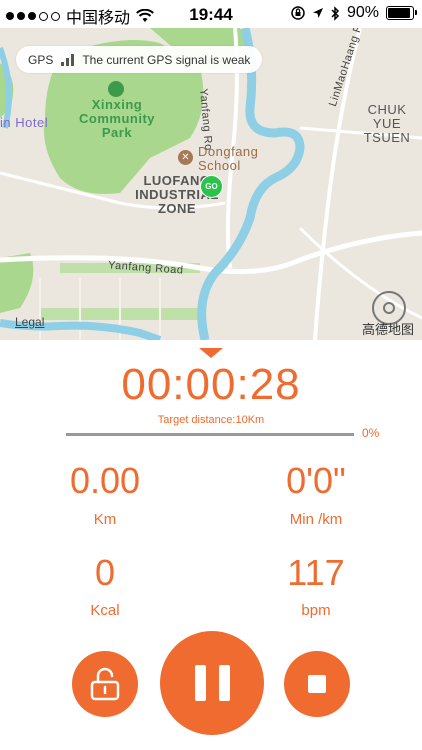  What do you see at coordinates (105, 610) in the screenshot?
I see `calories-unit: Kcal` at bounding box center [105, 610].